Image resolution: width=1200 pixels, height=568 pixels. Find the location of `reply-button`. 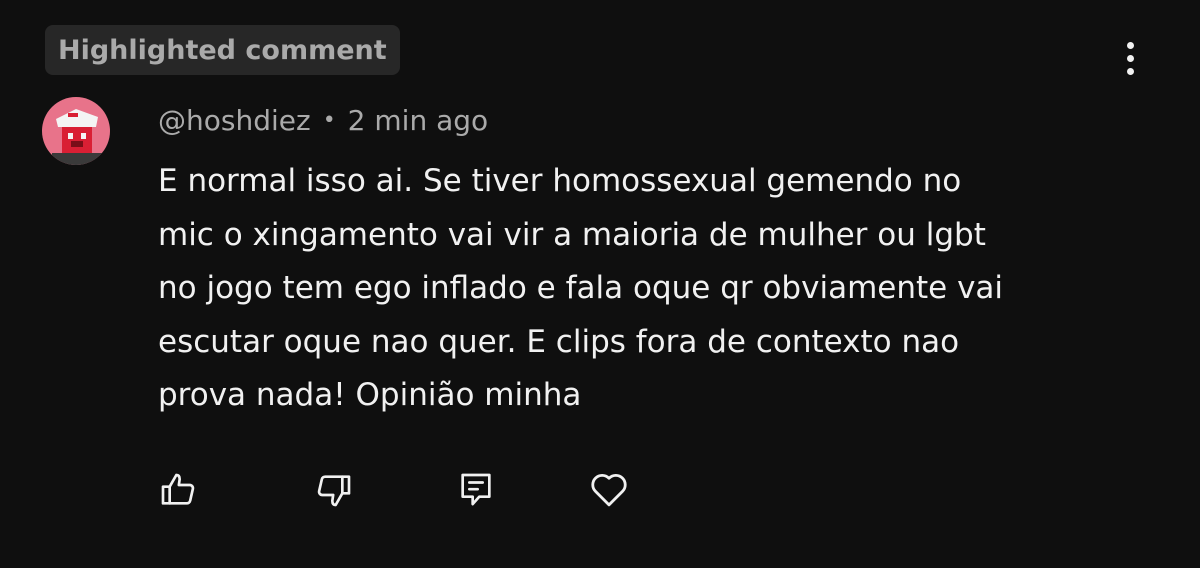

reply-button is located at coordinates (476, 490).